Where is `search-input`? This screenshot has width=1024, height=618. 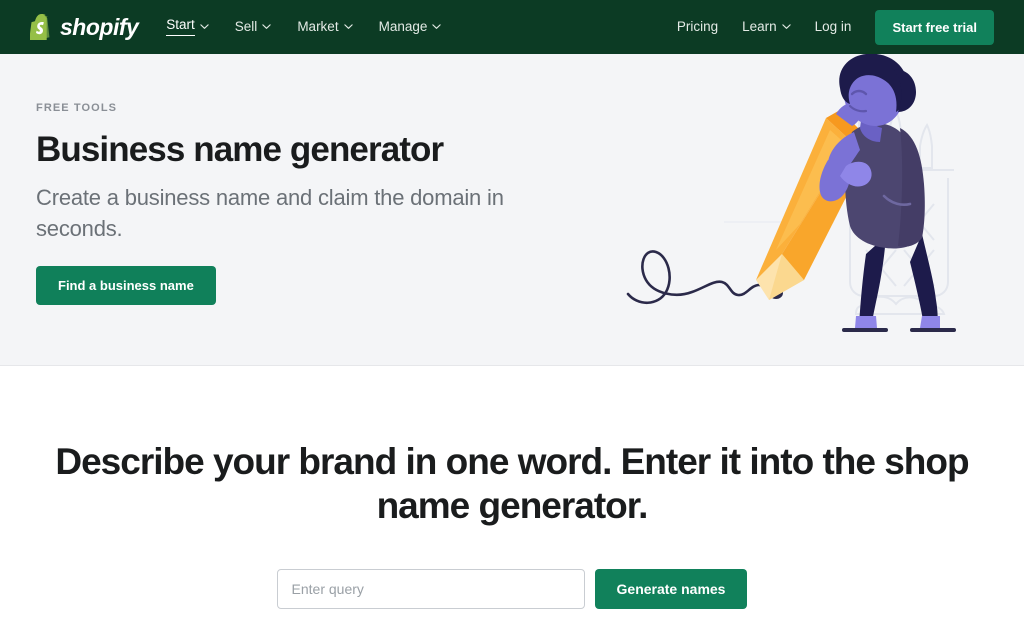 search-input is located at coordinates (430, 588).